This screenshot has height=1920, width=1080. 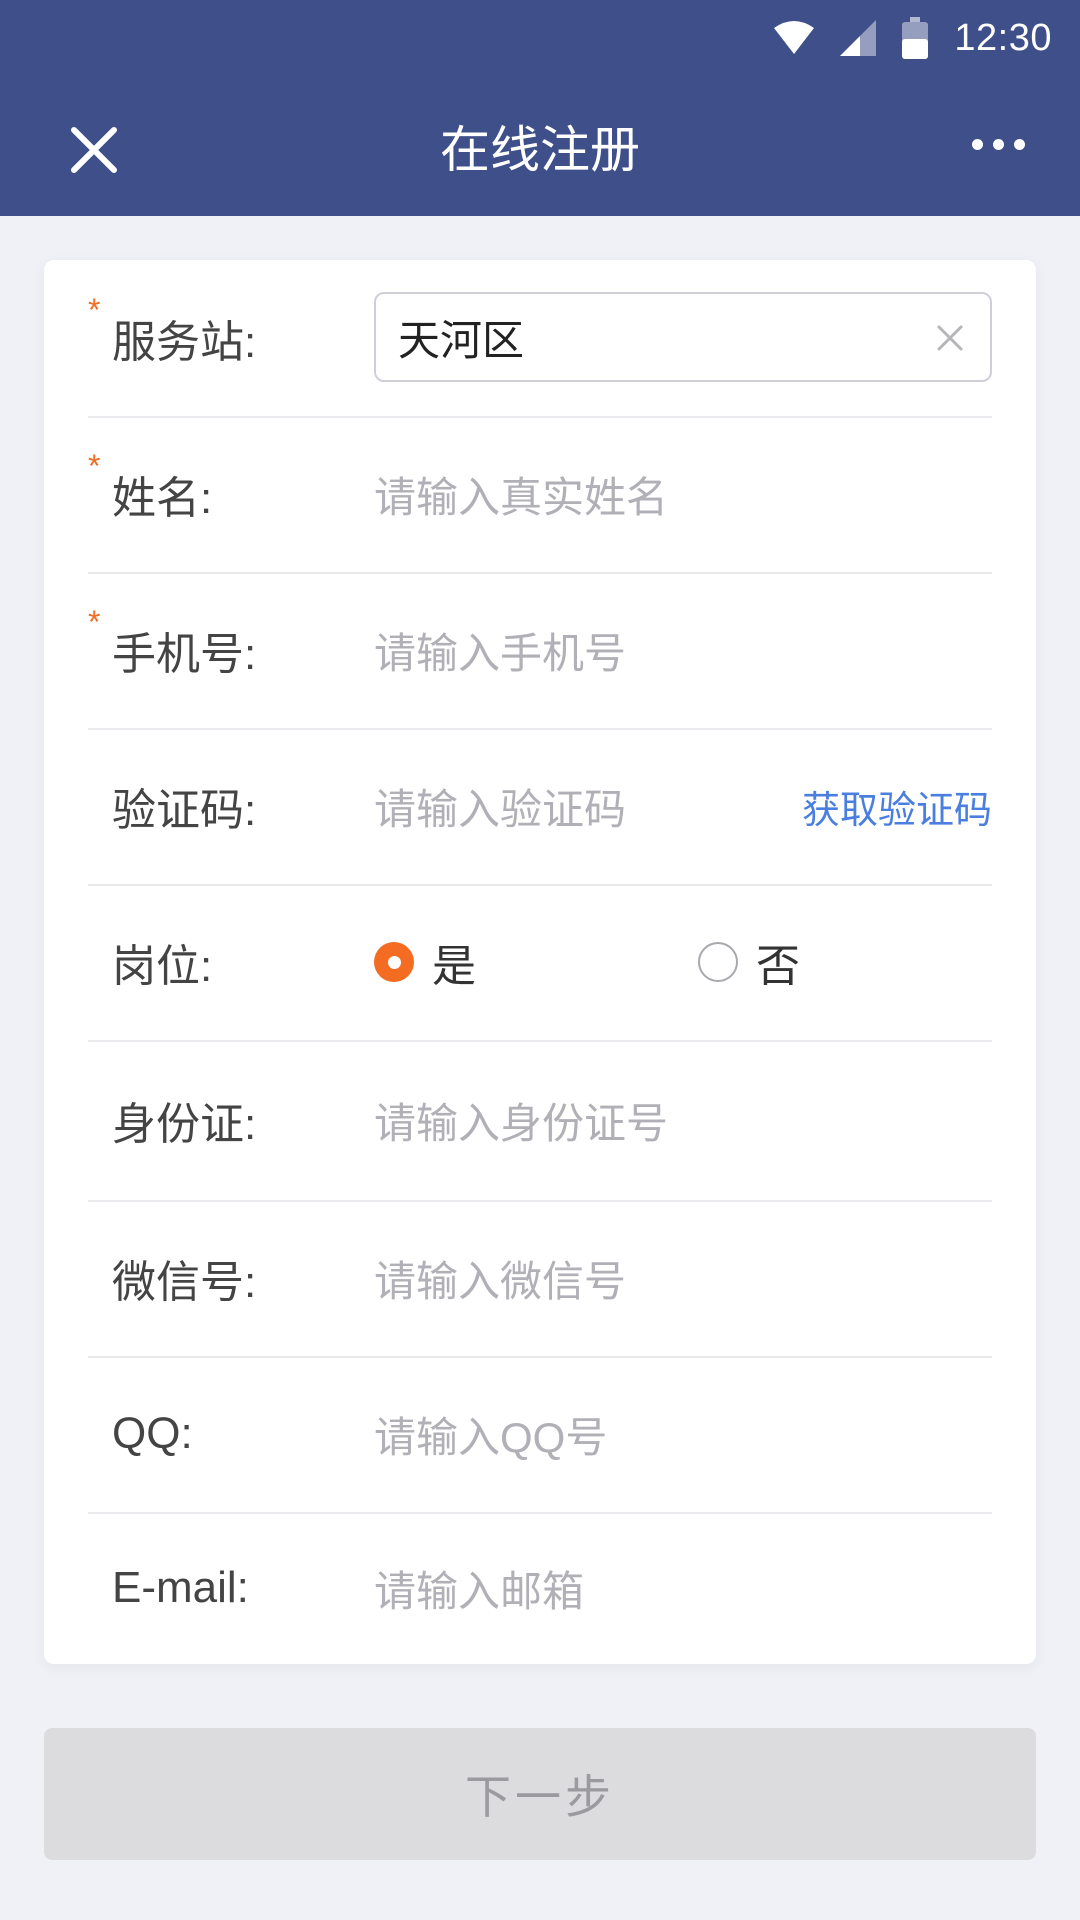 What do you see at coordinates (162, 966) in the screenshot?
I see `position-label: 岗位:` at bounding box center [162, 966].